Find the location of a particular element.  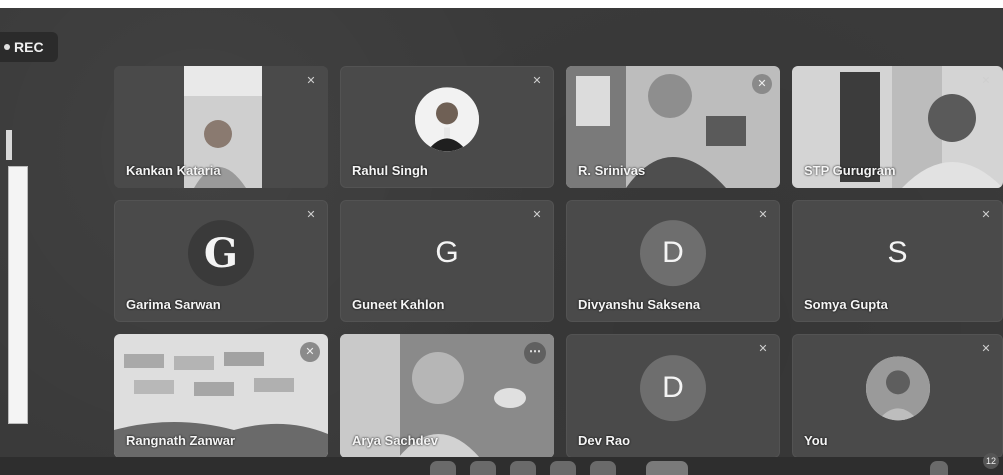

control-bar is located at coordinates (501, 466).